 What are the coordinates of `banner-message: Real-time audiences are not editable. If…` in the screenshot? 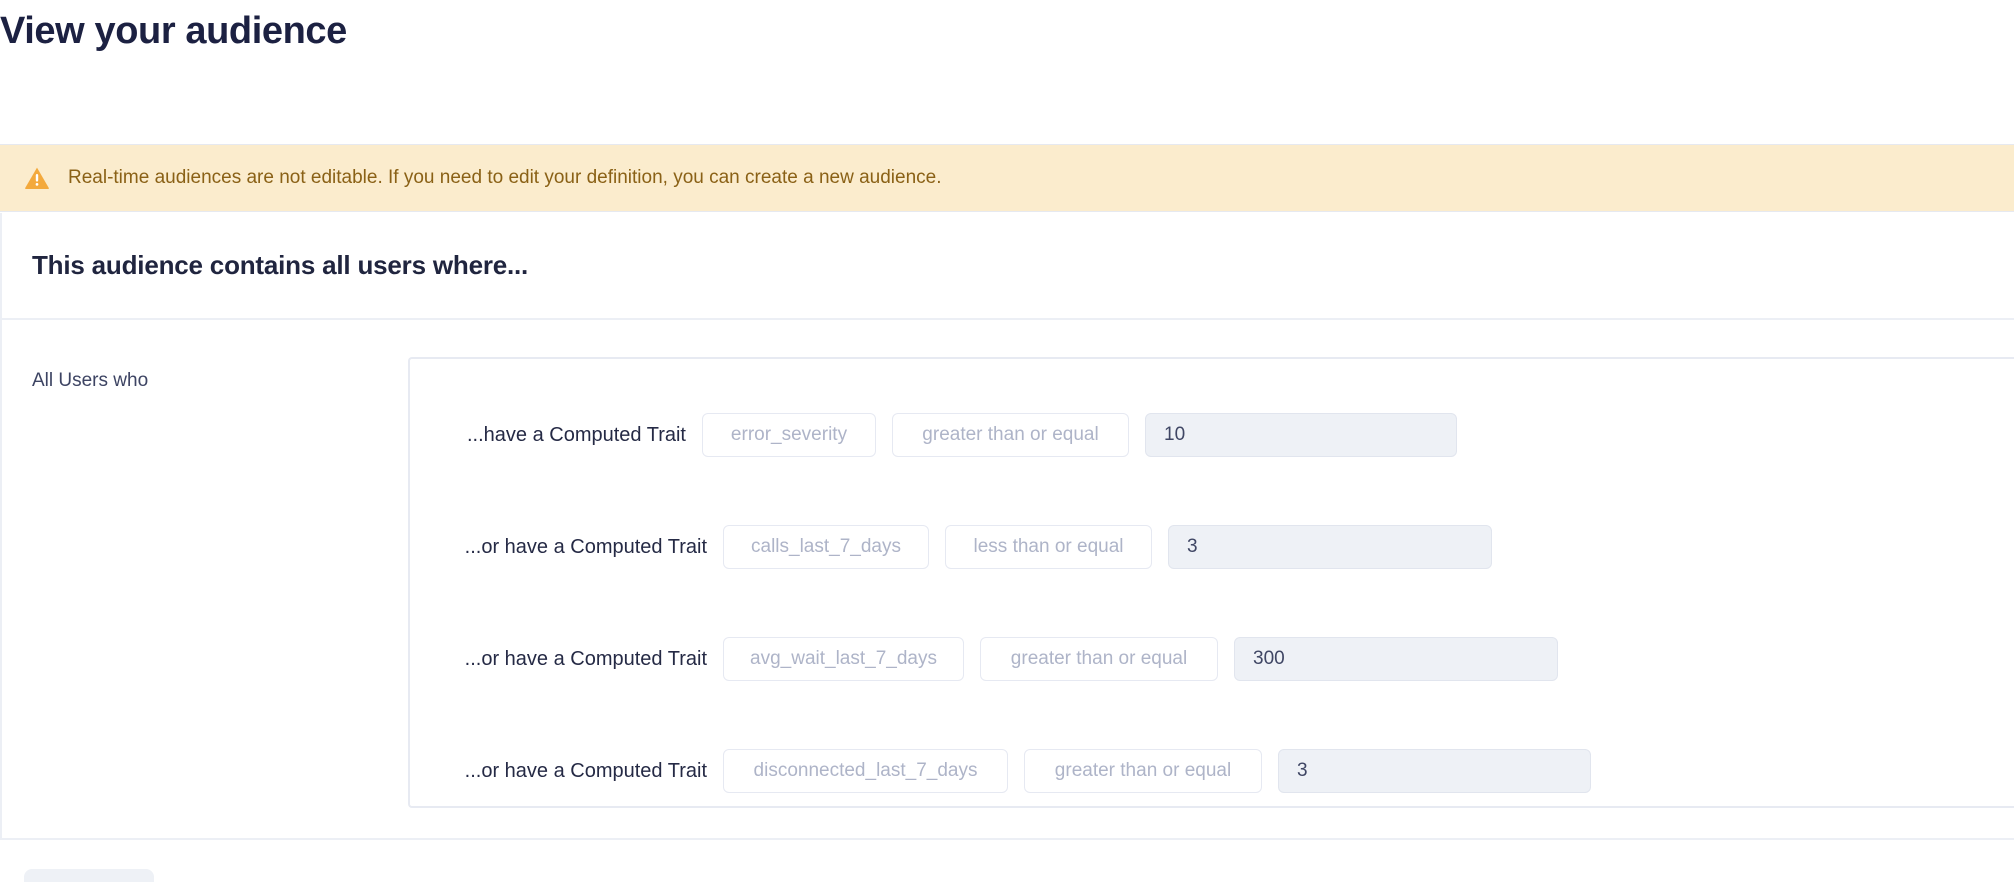 It's located at (505, 177).